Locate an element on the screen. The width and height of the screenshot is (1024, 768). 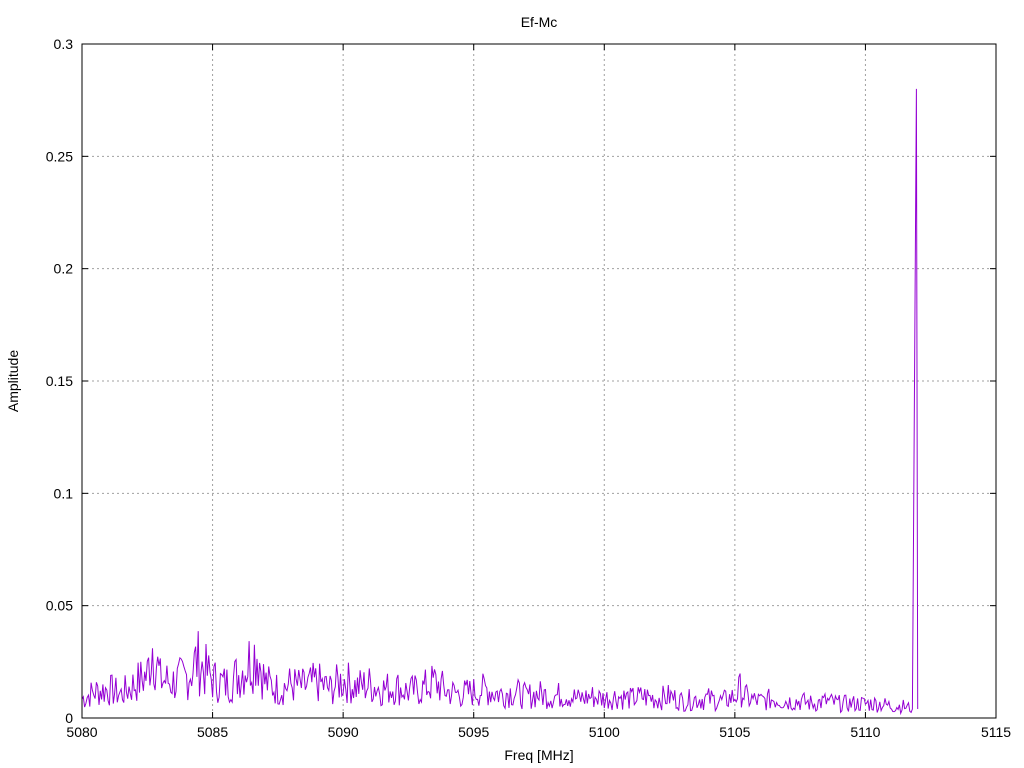
y-tick-label: 0.25 is located at coordinates (59, 156).